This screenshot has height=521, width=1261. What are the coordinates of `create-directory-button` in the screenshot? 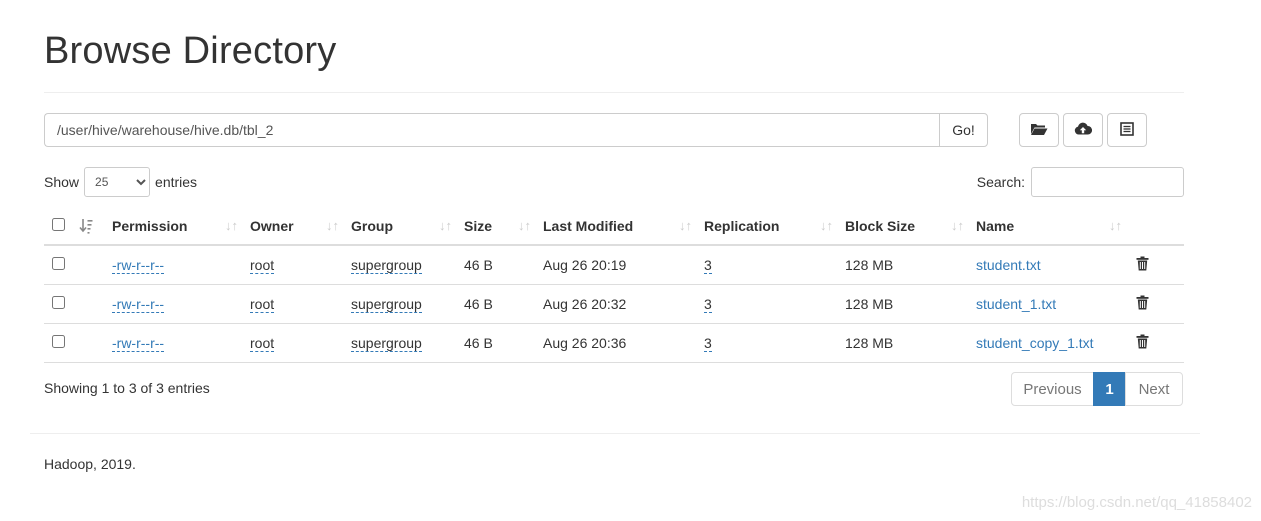 It's located at (1039, 130).